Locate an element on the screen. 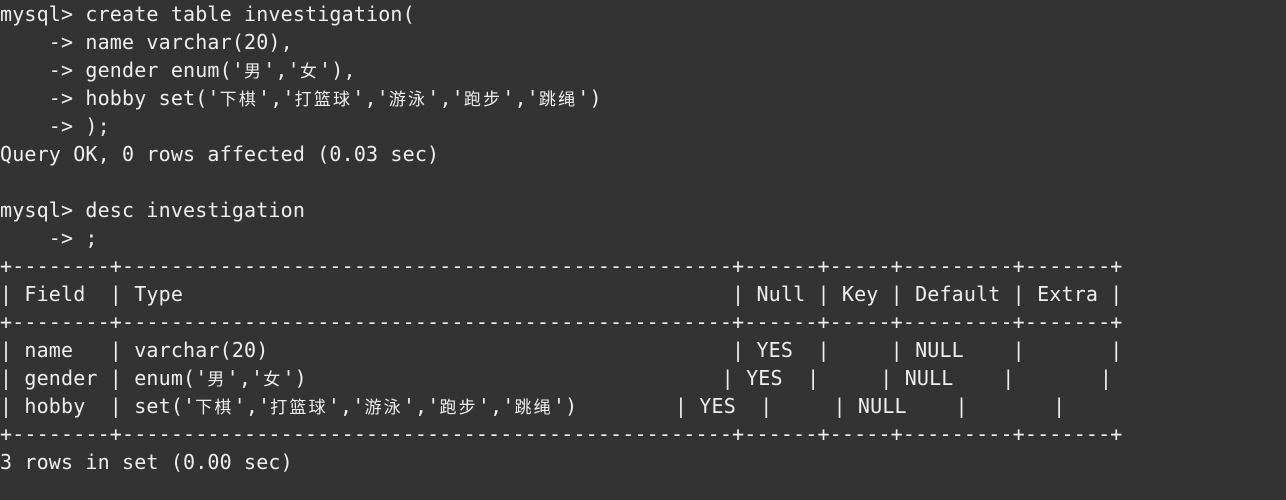  terminal-line: | name | varchar(20) | YES | | NULL | | is located at coordinates (561, 350).